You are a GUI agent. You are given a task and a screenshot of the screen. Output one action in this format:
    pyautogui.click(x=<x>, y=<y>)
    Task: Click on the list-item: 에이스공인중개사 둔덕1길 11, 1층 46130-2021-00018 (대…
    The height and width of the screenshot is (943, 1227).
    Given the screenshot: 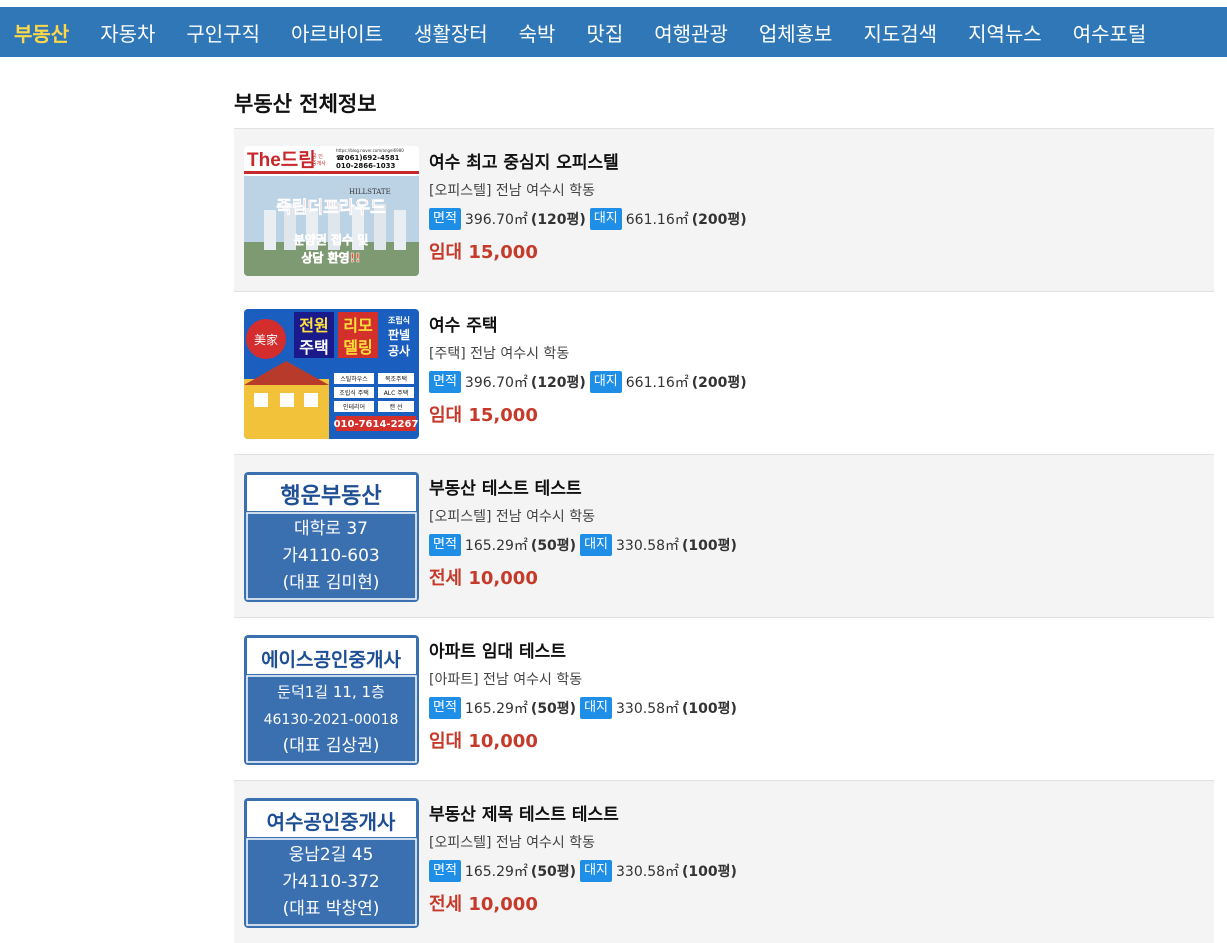 What is the action you would take?
    pyautogui.click(x=724, y=698)
    